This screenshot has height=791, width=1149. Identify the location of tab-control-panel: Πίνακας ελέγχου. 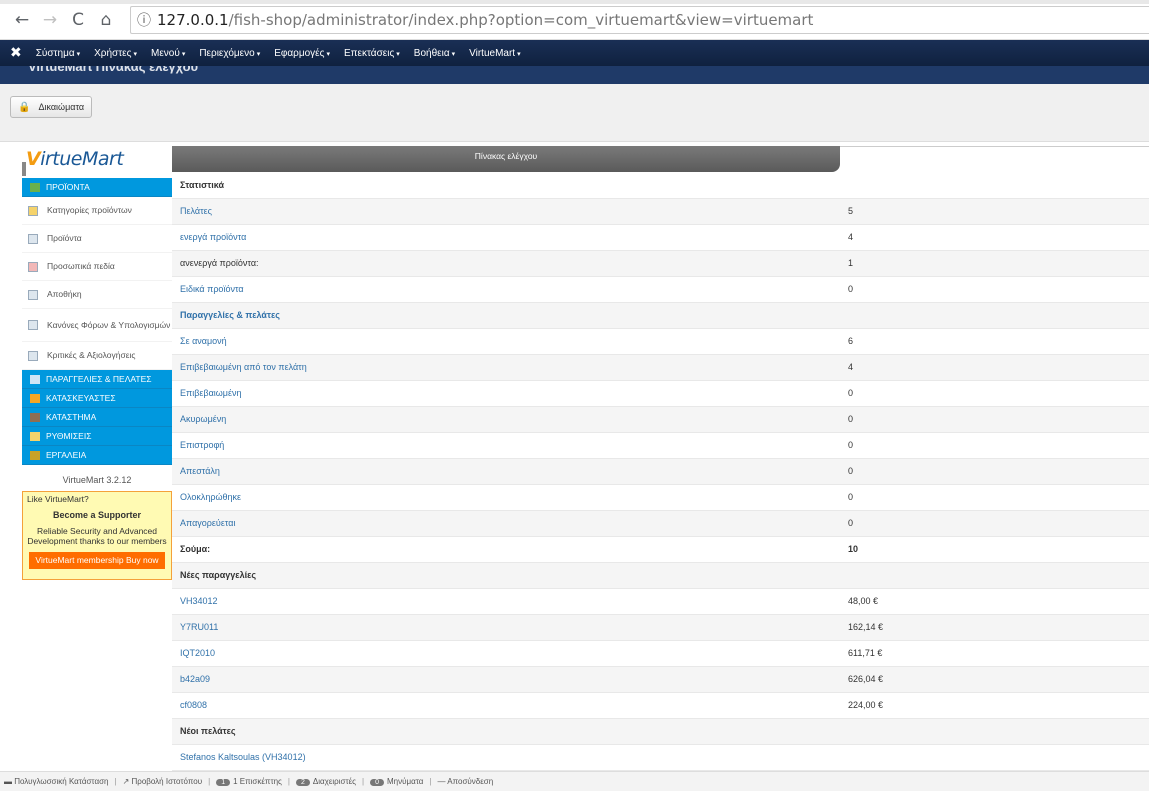
(506, 159).